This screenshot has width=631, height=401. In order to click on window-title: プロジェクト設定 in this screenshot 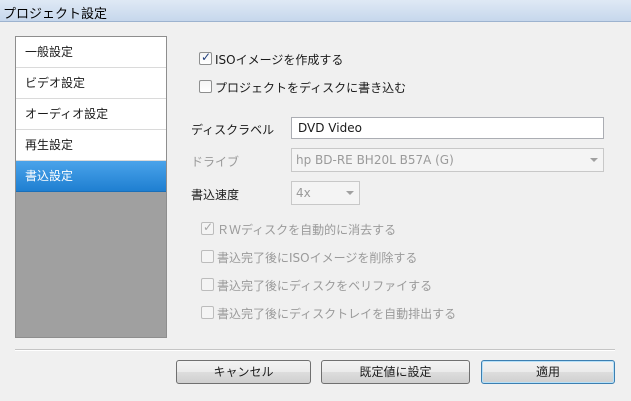, I will do `click(55, 14)`.